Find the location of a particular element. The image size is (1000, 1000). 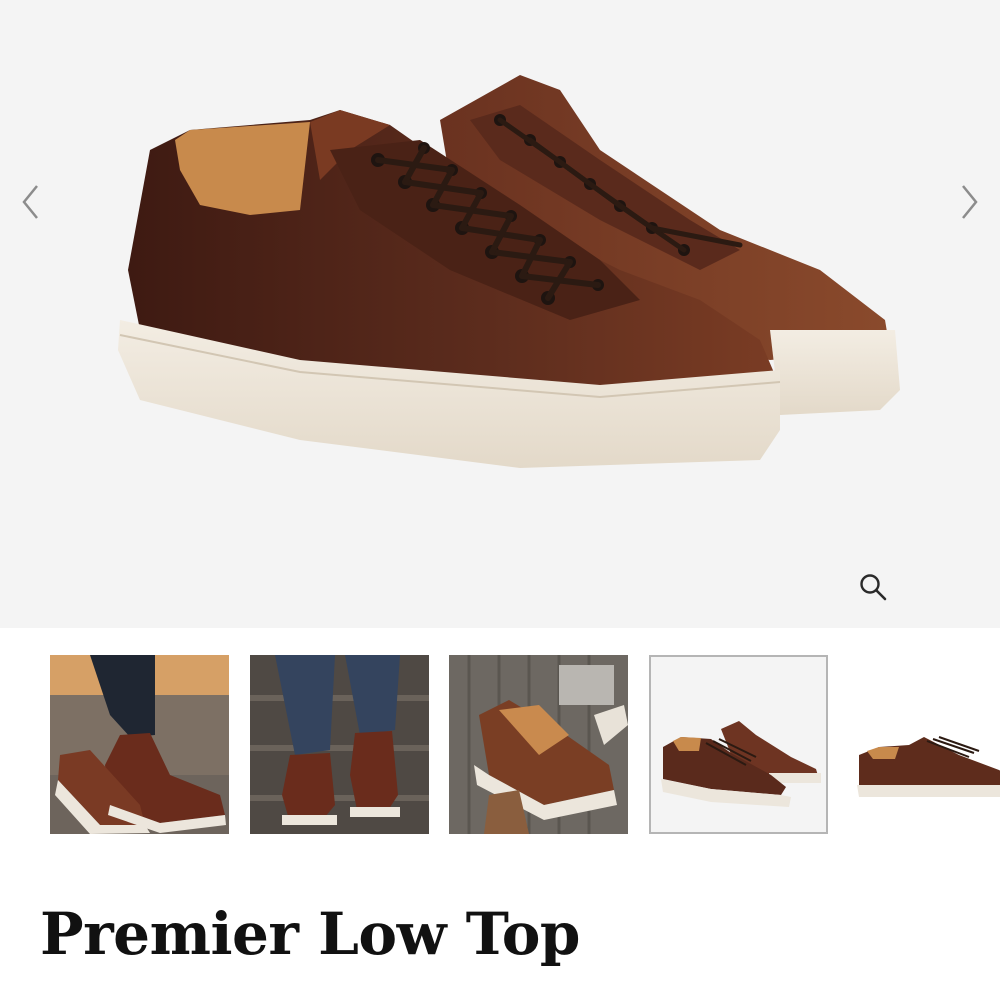

next-image-button is located at coordinates (970, 202).